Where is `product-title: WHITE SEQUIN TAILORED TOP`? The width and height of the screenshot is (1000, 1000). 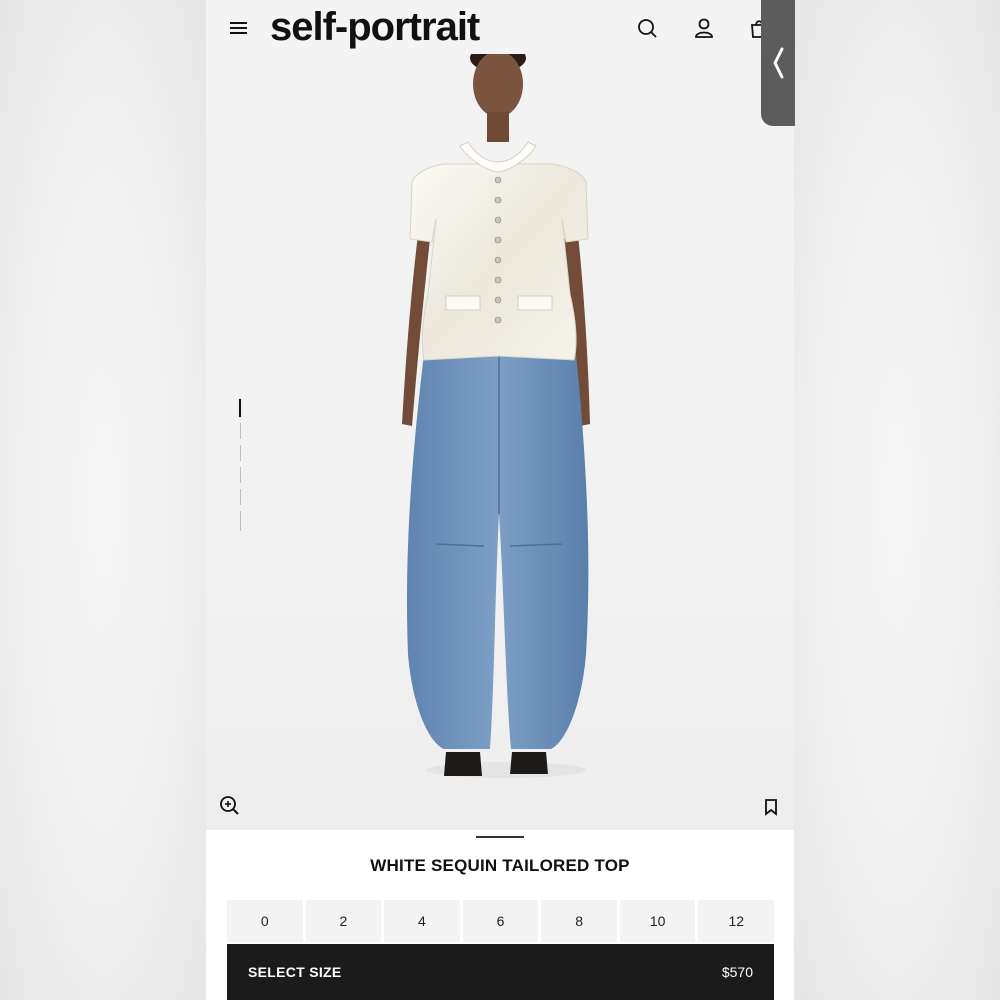
product-title: WHITE SEQUIN TAILORED TOP is located at coordinates (500, 865).